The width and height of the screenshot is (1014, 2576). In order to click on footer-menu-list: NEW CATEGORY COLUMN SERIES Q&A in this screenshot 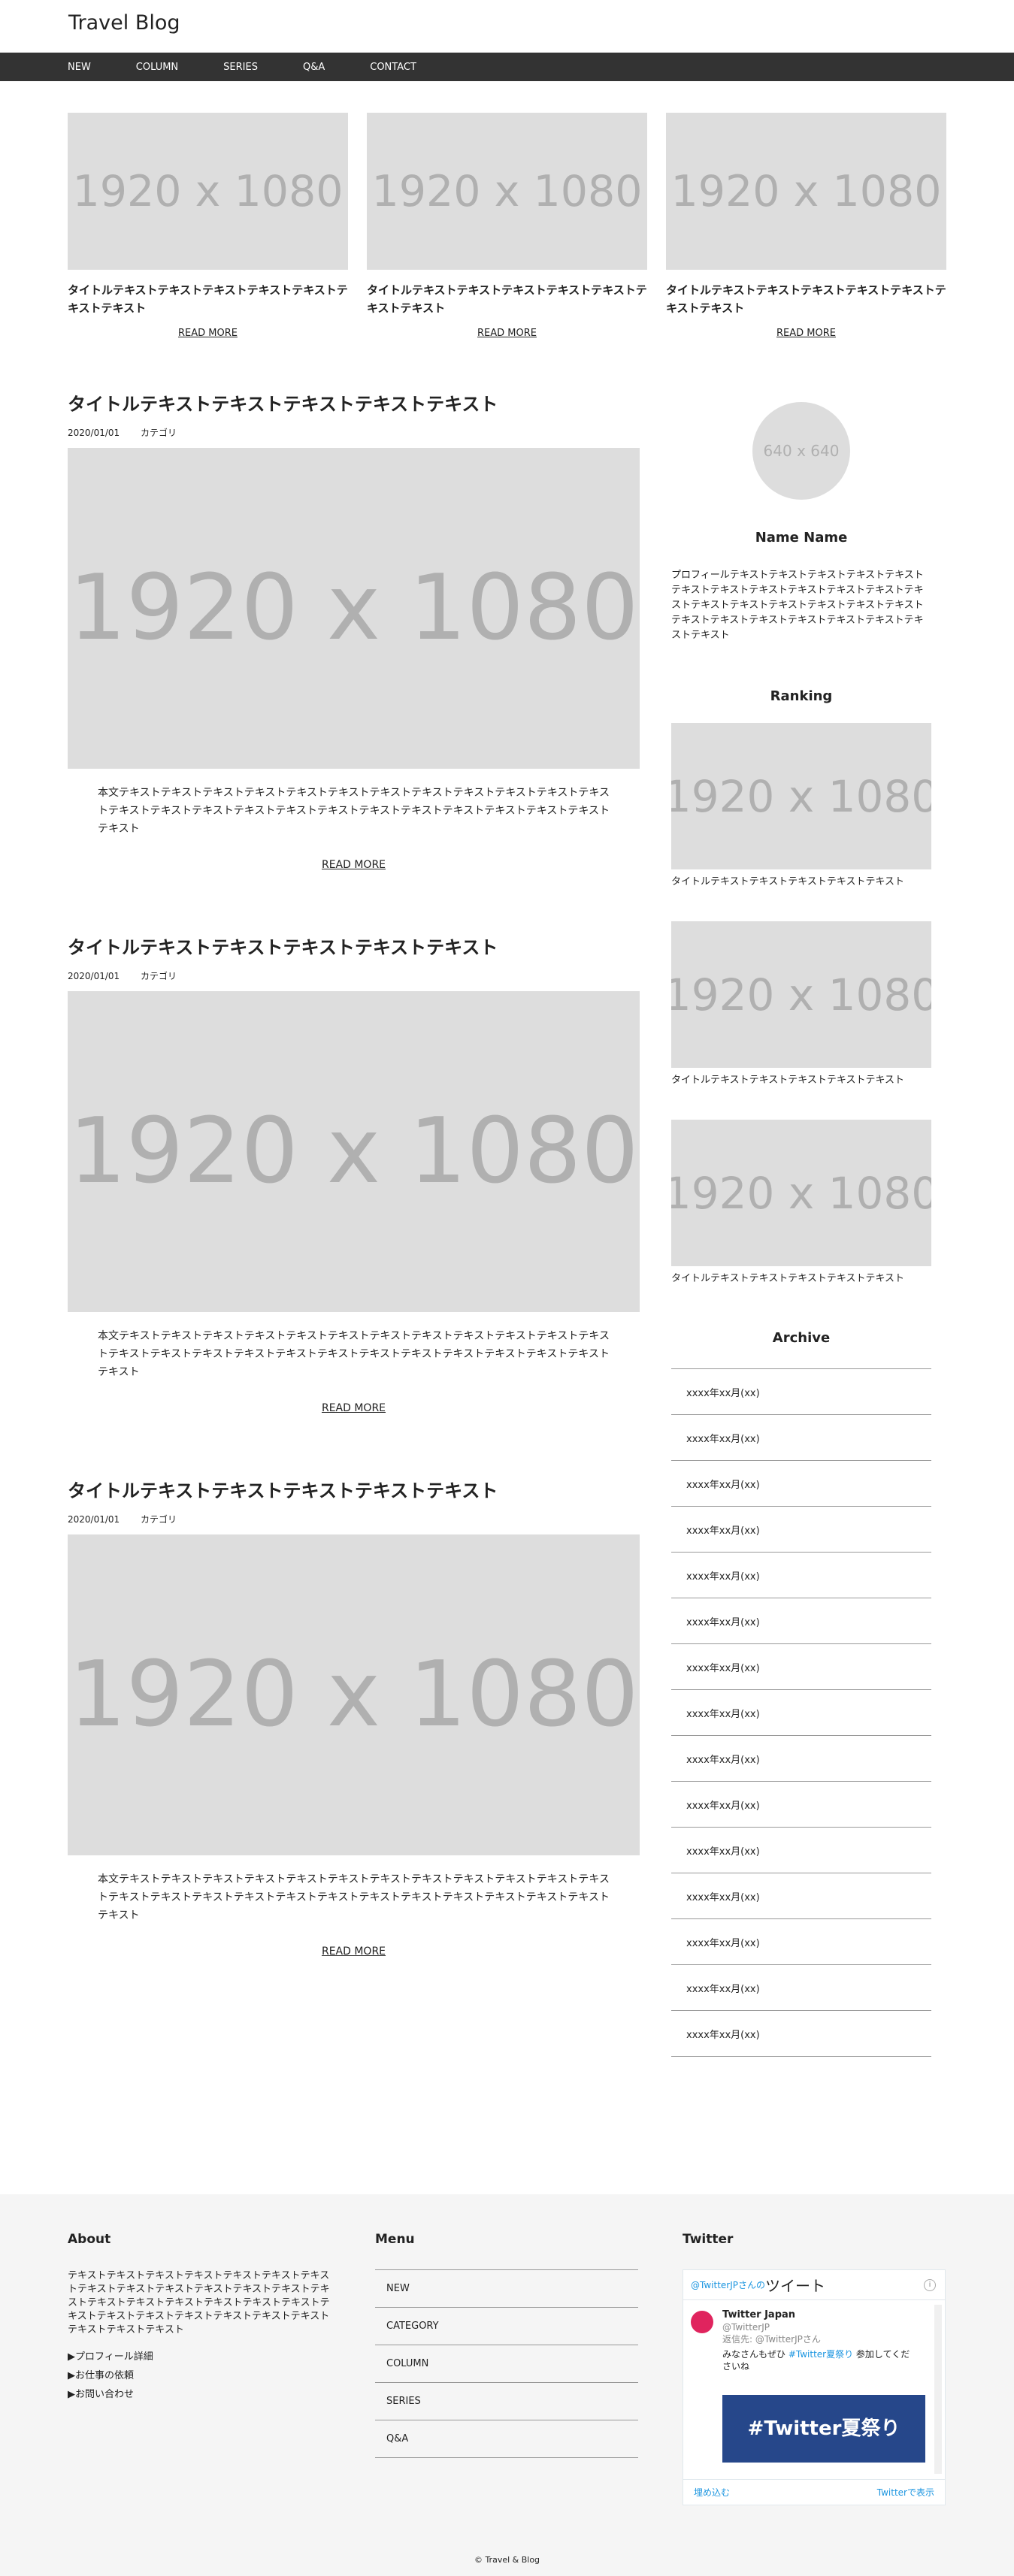, I will do `click(506, 2364)`.